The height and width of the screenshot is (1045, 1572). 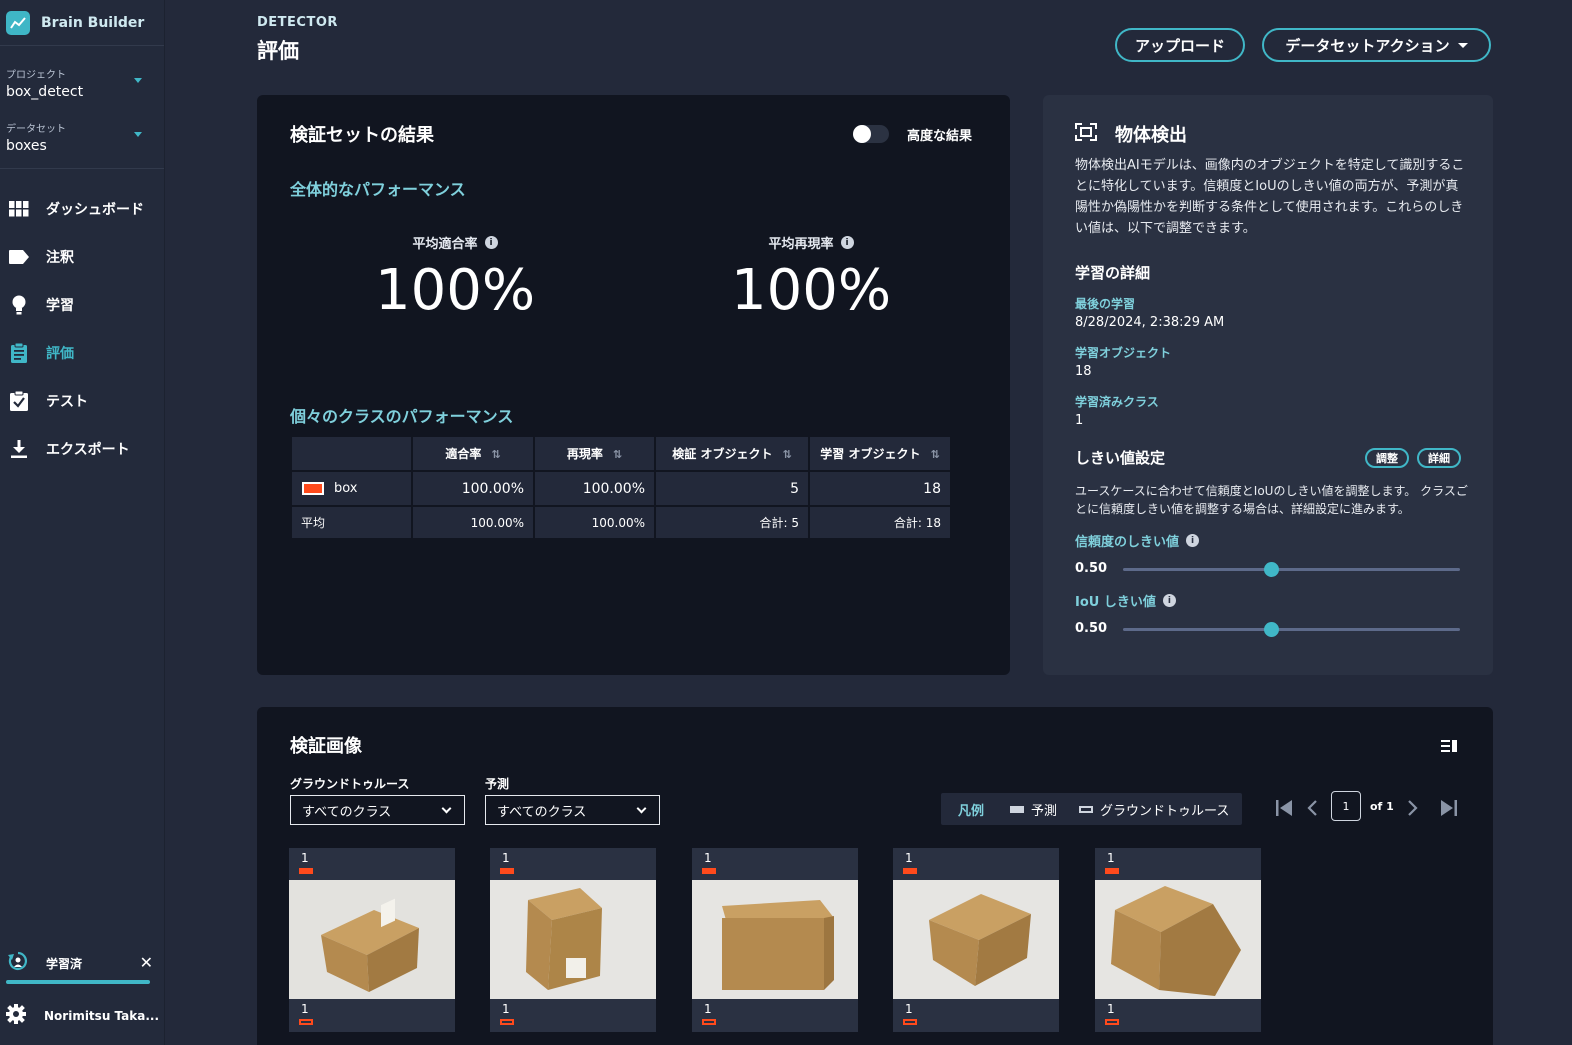 I want to click on sidebar-item-label: エクスポート, so click(x=88, y=450).